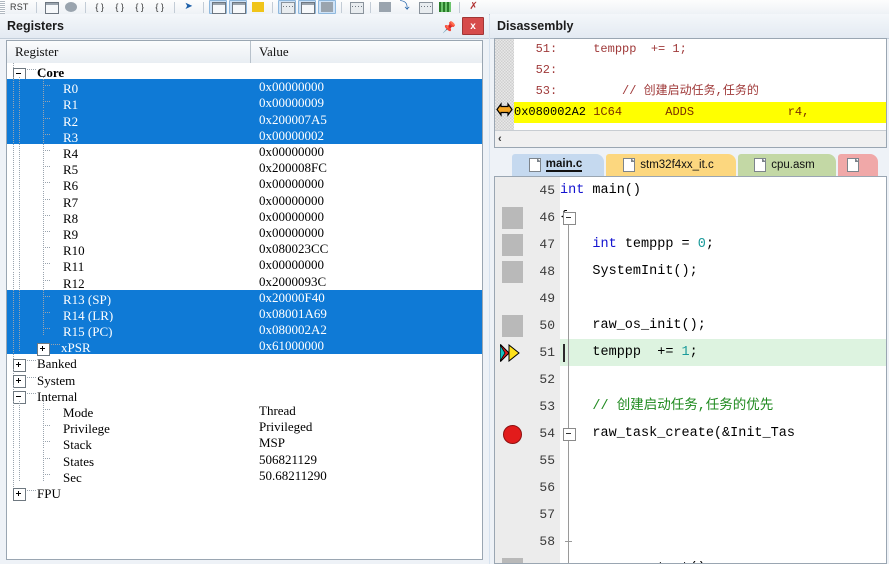 Image resolution: width=889 pixels, height=564 pixels. I want to click on disassembly-window-button, so click(237, 7).